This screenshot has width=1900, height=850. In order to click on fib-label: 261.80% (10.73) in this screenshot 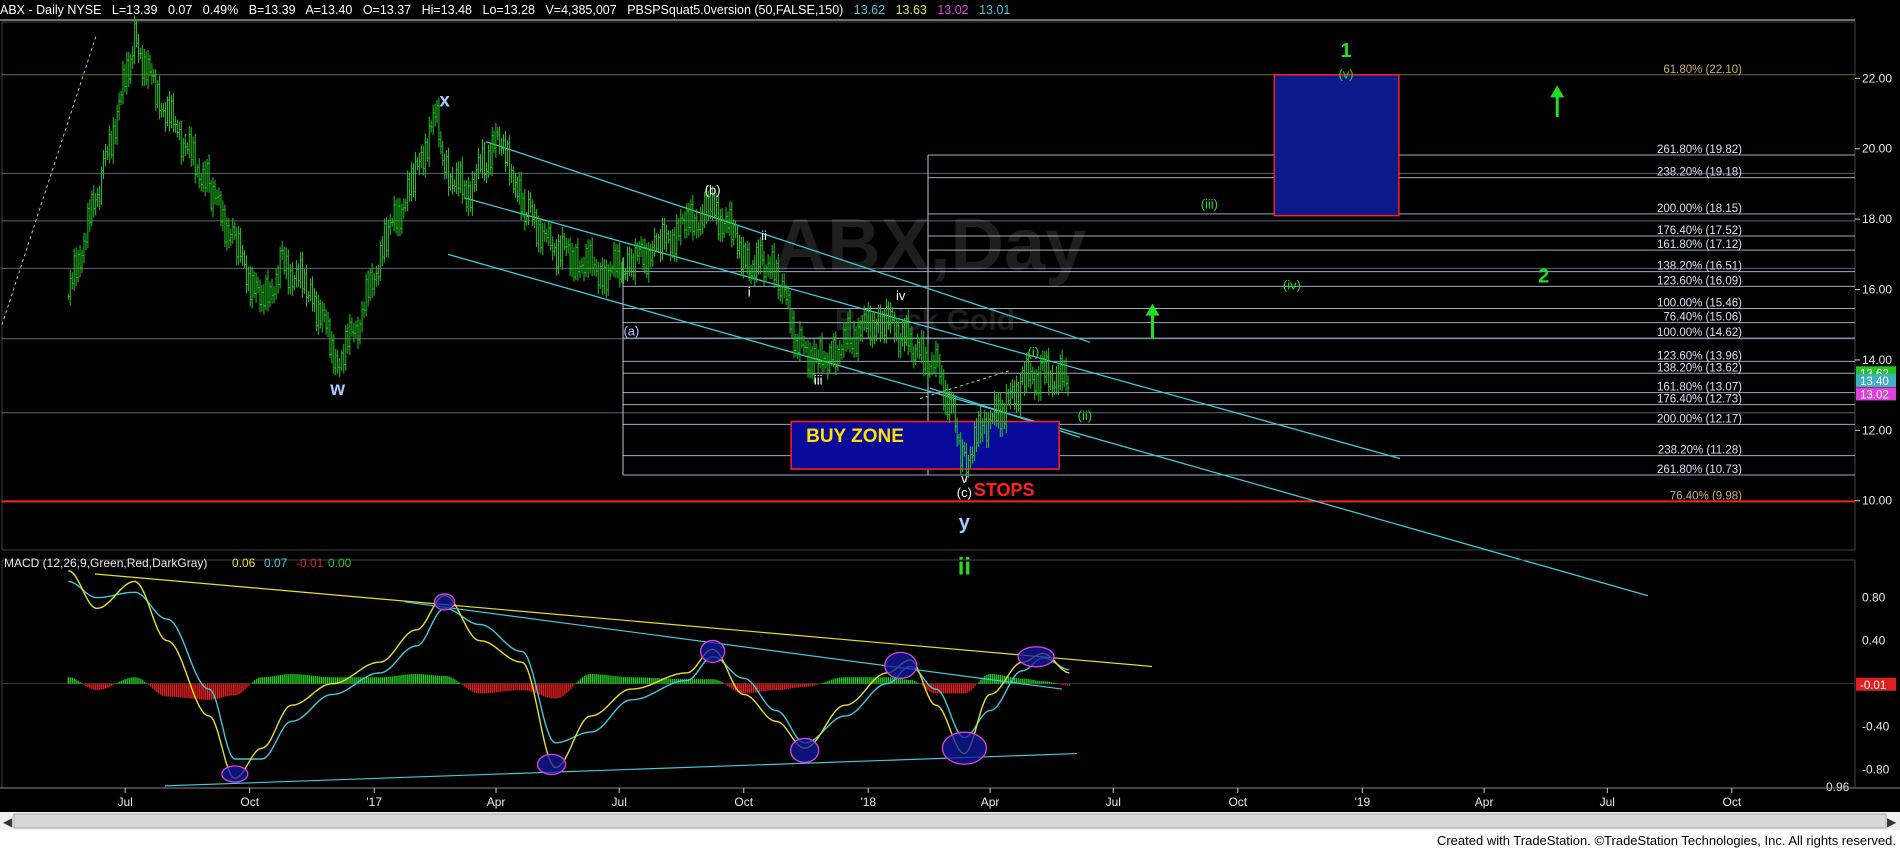, I will do `click(1699, 470)`.